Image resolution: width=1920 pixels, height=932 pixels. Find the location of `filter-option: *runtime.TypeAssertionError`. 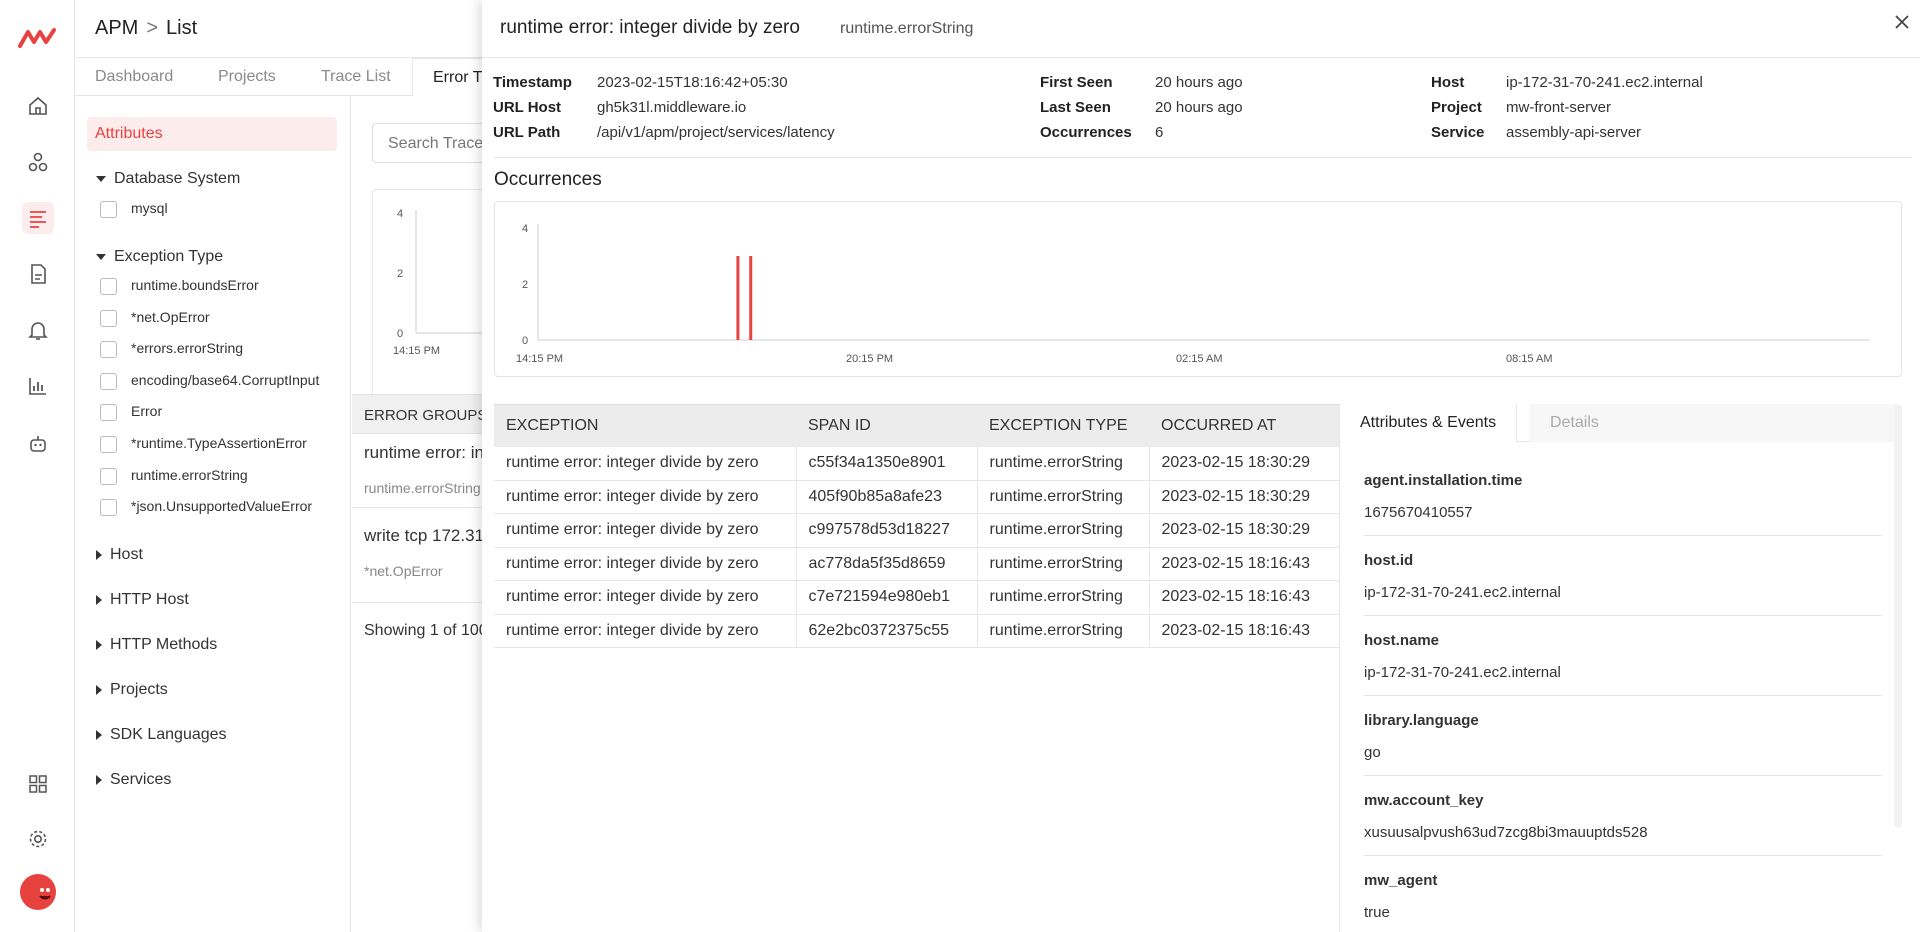

filter-option: *runtime.TypeAssertionError is located at coordinates (218, 444).